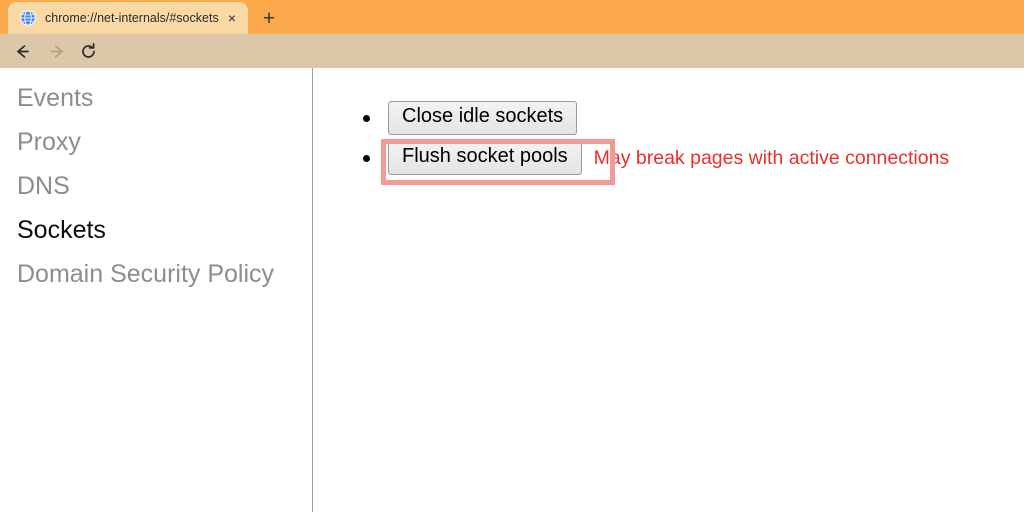 The width and height of the screenshot is (1024, 512). What do you see at coordinates (771, 157) in the screenshot?
I see `flush-warning-text: May break pages with active connections` at bounding box center [771, 157].